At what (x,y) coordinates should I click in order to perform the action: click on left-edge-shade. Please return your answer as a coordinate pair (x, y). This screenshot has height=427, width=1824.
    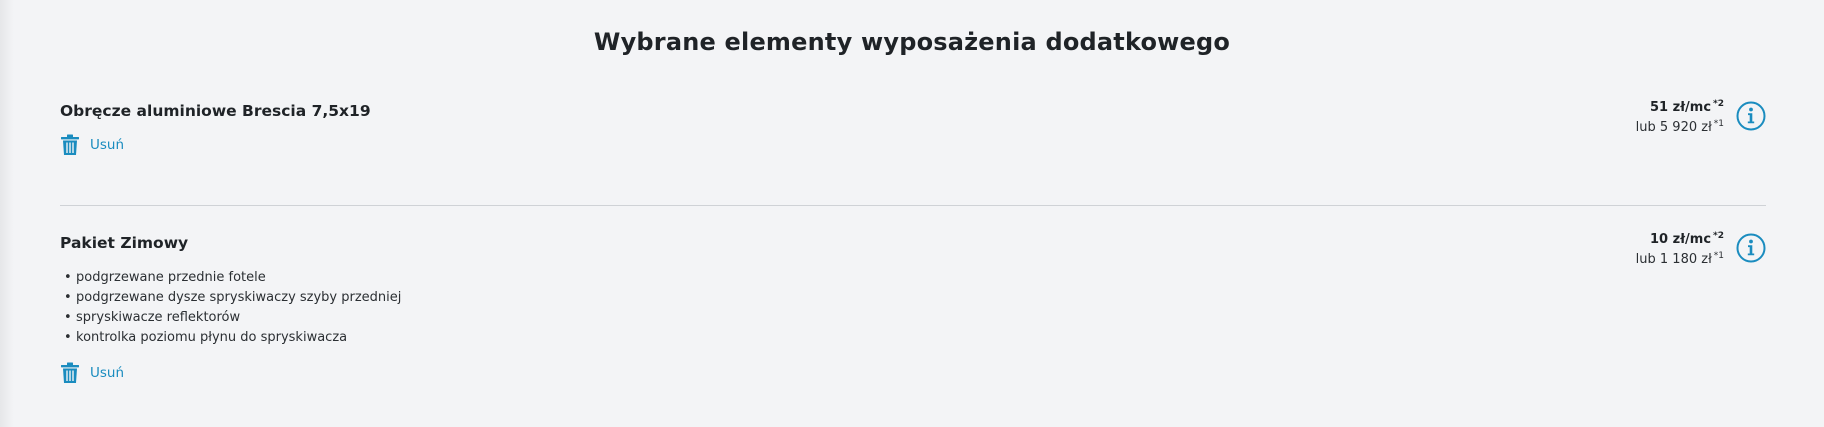
    Looking at the image, I should click on (7, 213).